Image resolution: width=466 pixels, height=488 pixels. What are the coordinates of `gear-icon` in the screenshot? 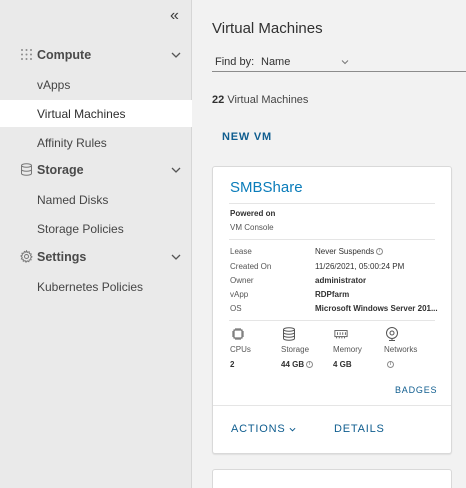 It's located at (26, 256).